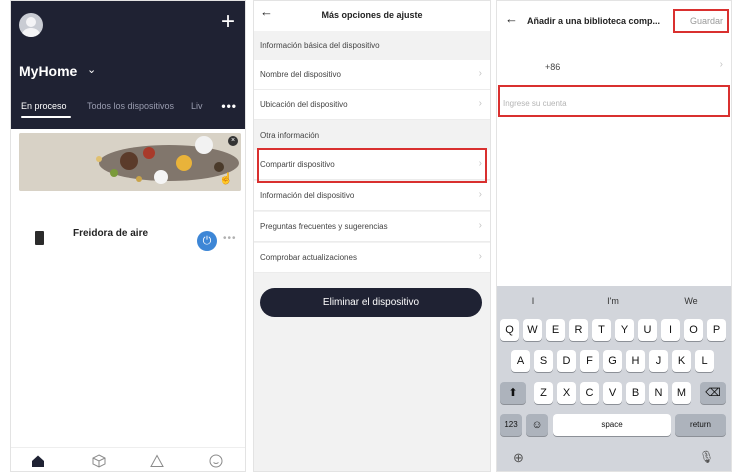 The width and height of the screenshot is (734, 472). What do you see at coordinates (552, 67) in the screenshot?
I see `country-code: +86` at bounding box center [552, 67].